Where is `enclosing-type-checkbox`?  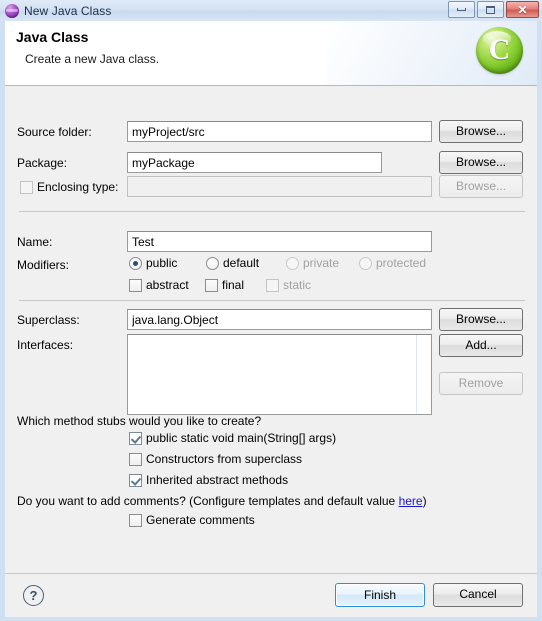 enclosing-type-checkbox is located at coordinates (26, 187).